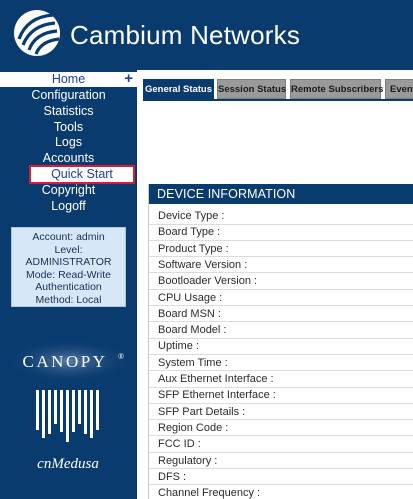  Describe the element at coordinates (68, 237) in the screenshot. I see `account-user: Account: admin` at that location.